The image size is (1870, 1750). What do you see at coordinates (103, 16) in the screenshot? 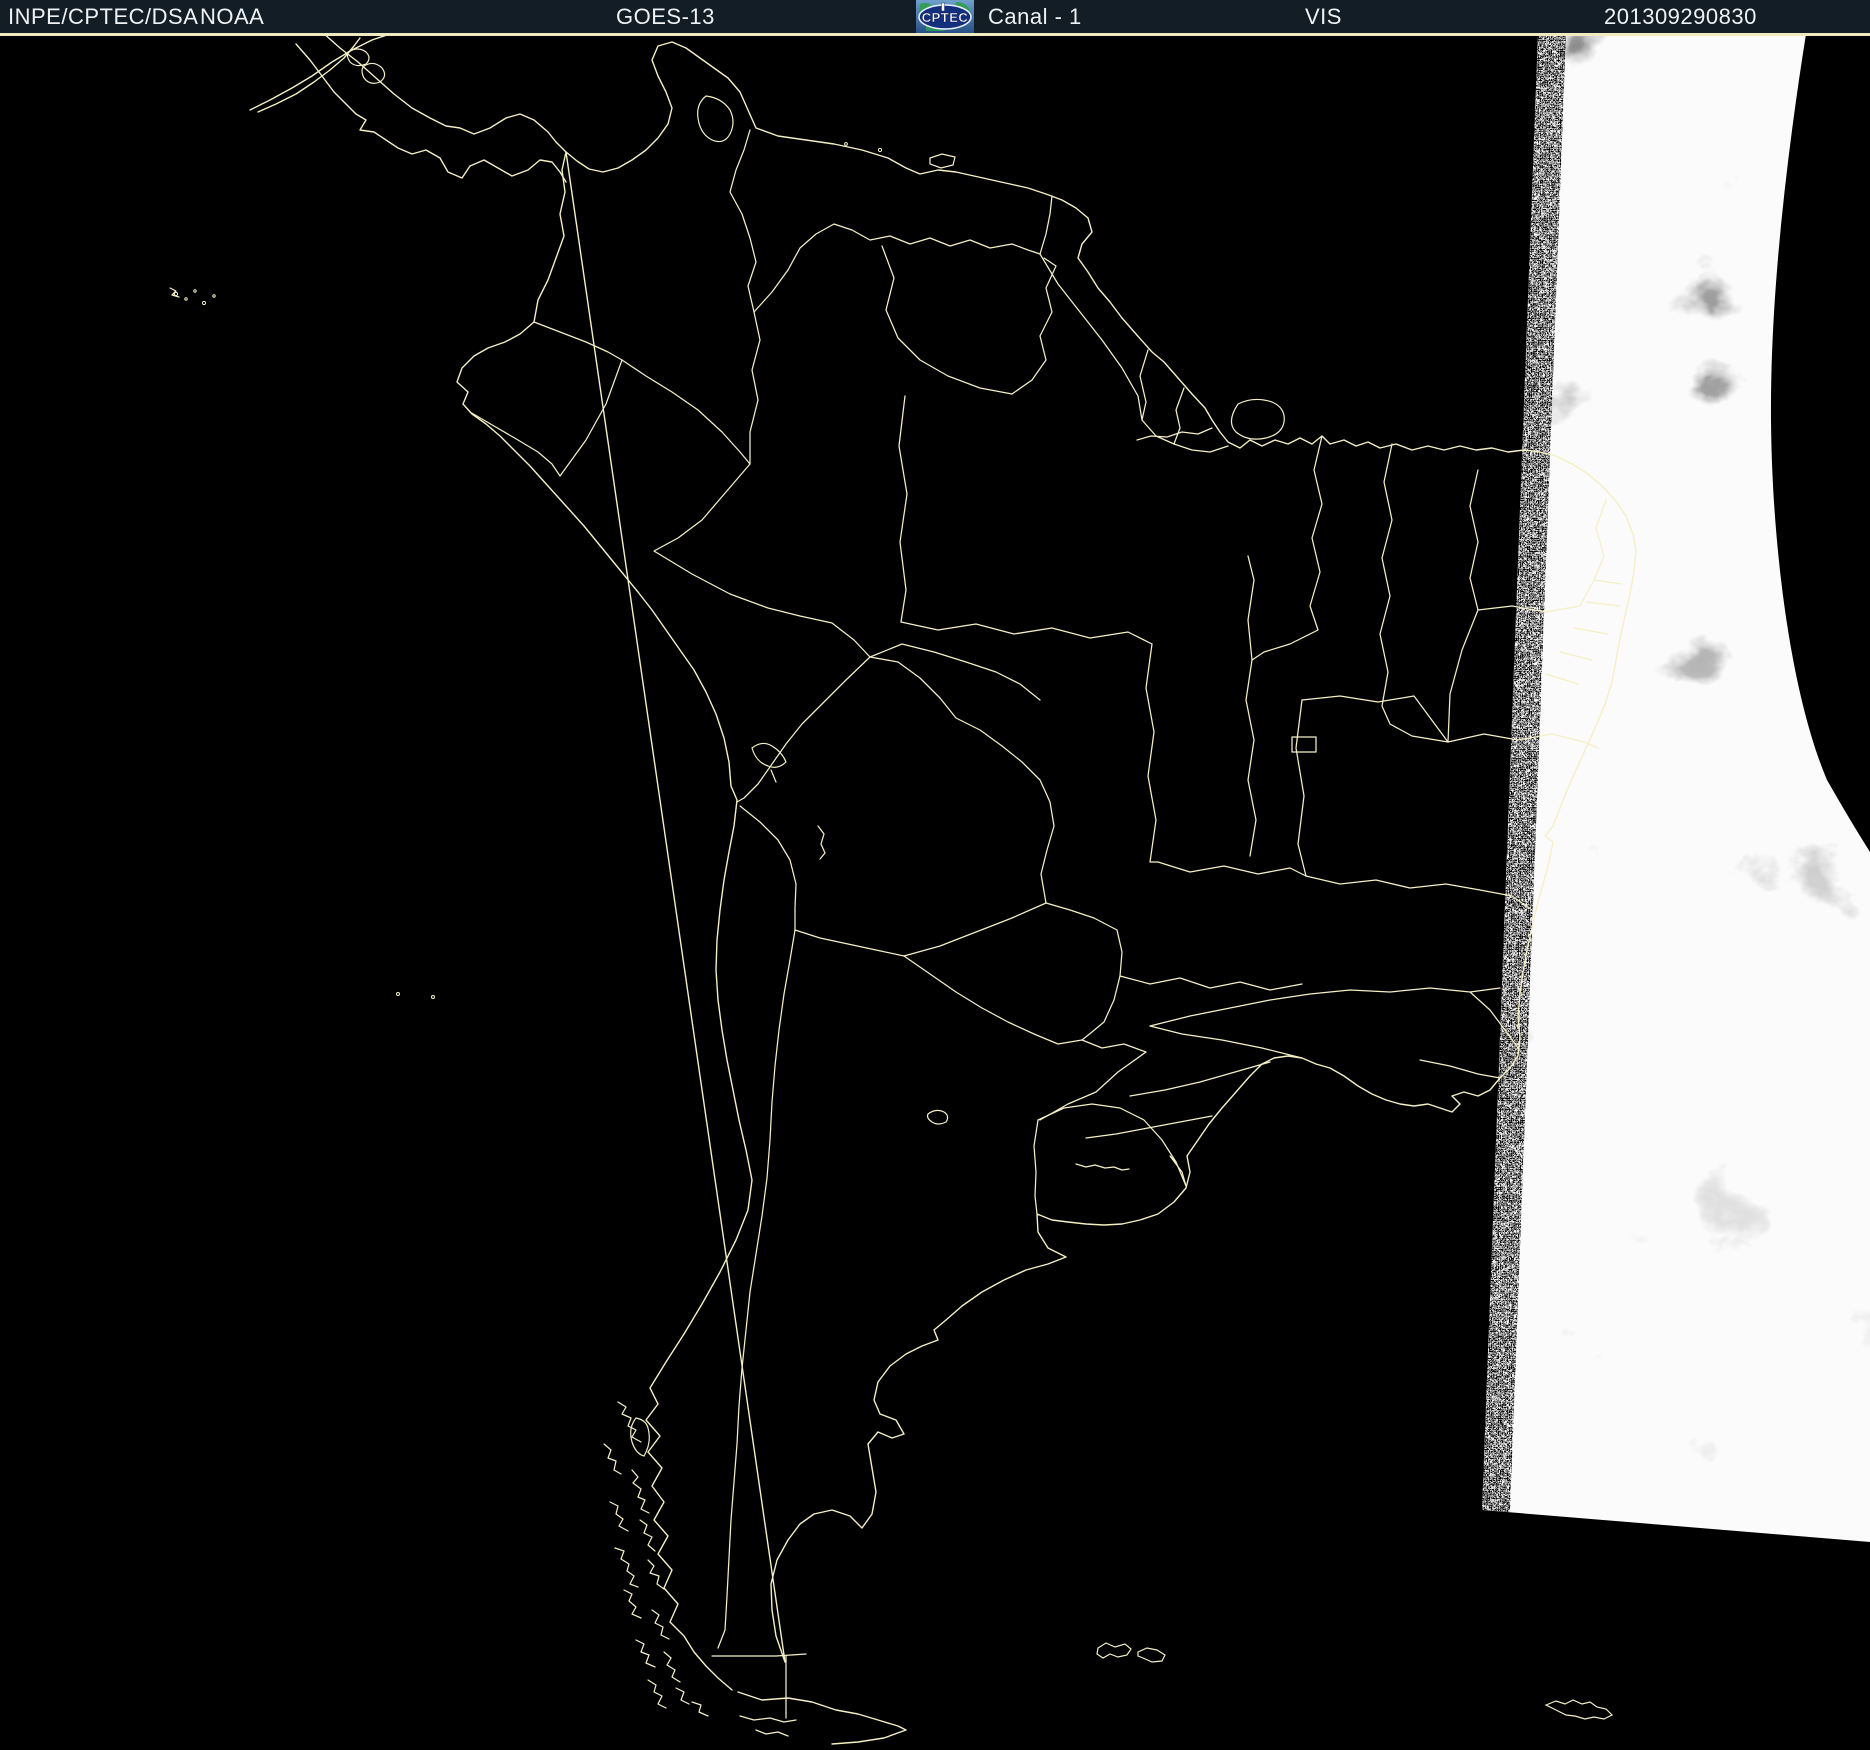
I see `source-label: INPE/CPTEC/DSA` at bounding box center [103, 16].